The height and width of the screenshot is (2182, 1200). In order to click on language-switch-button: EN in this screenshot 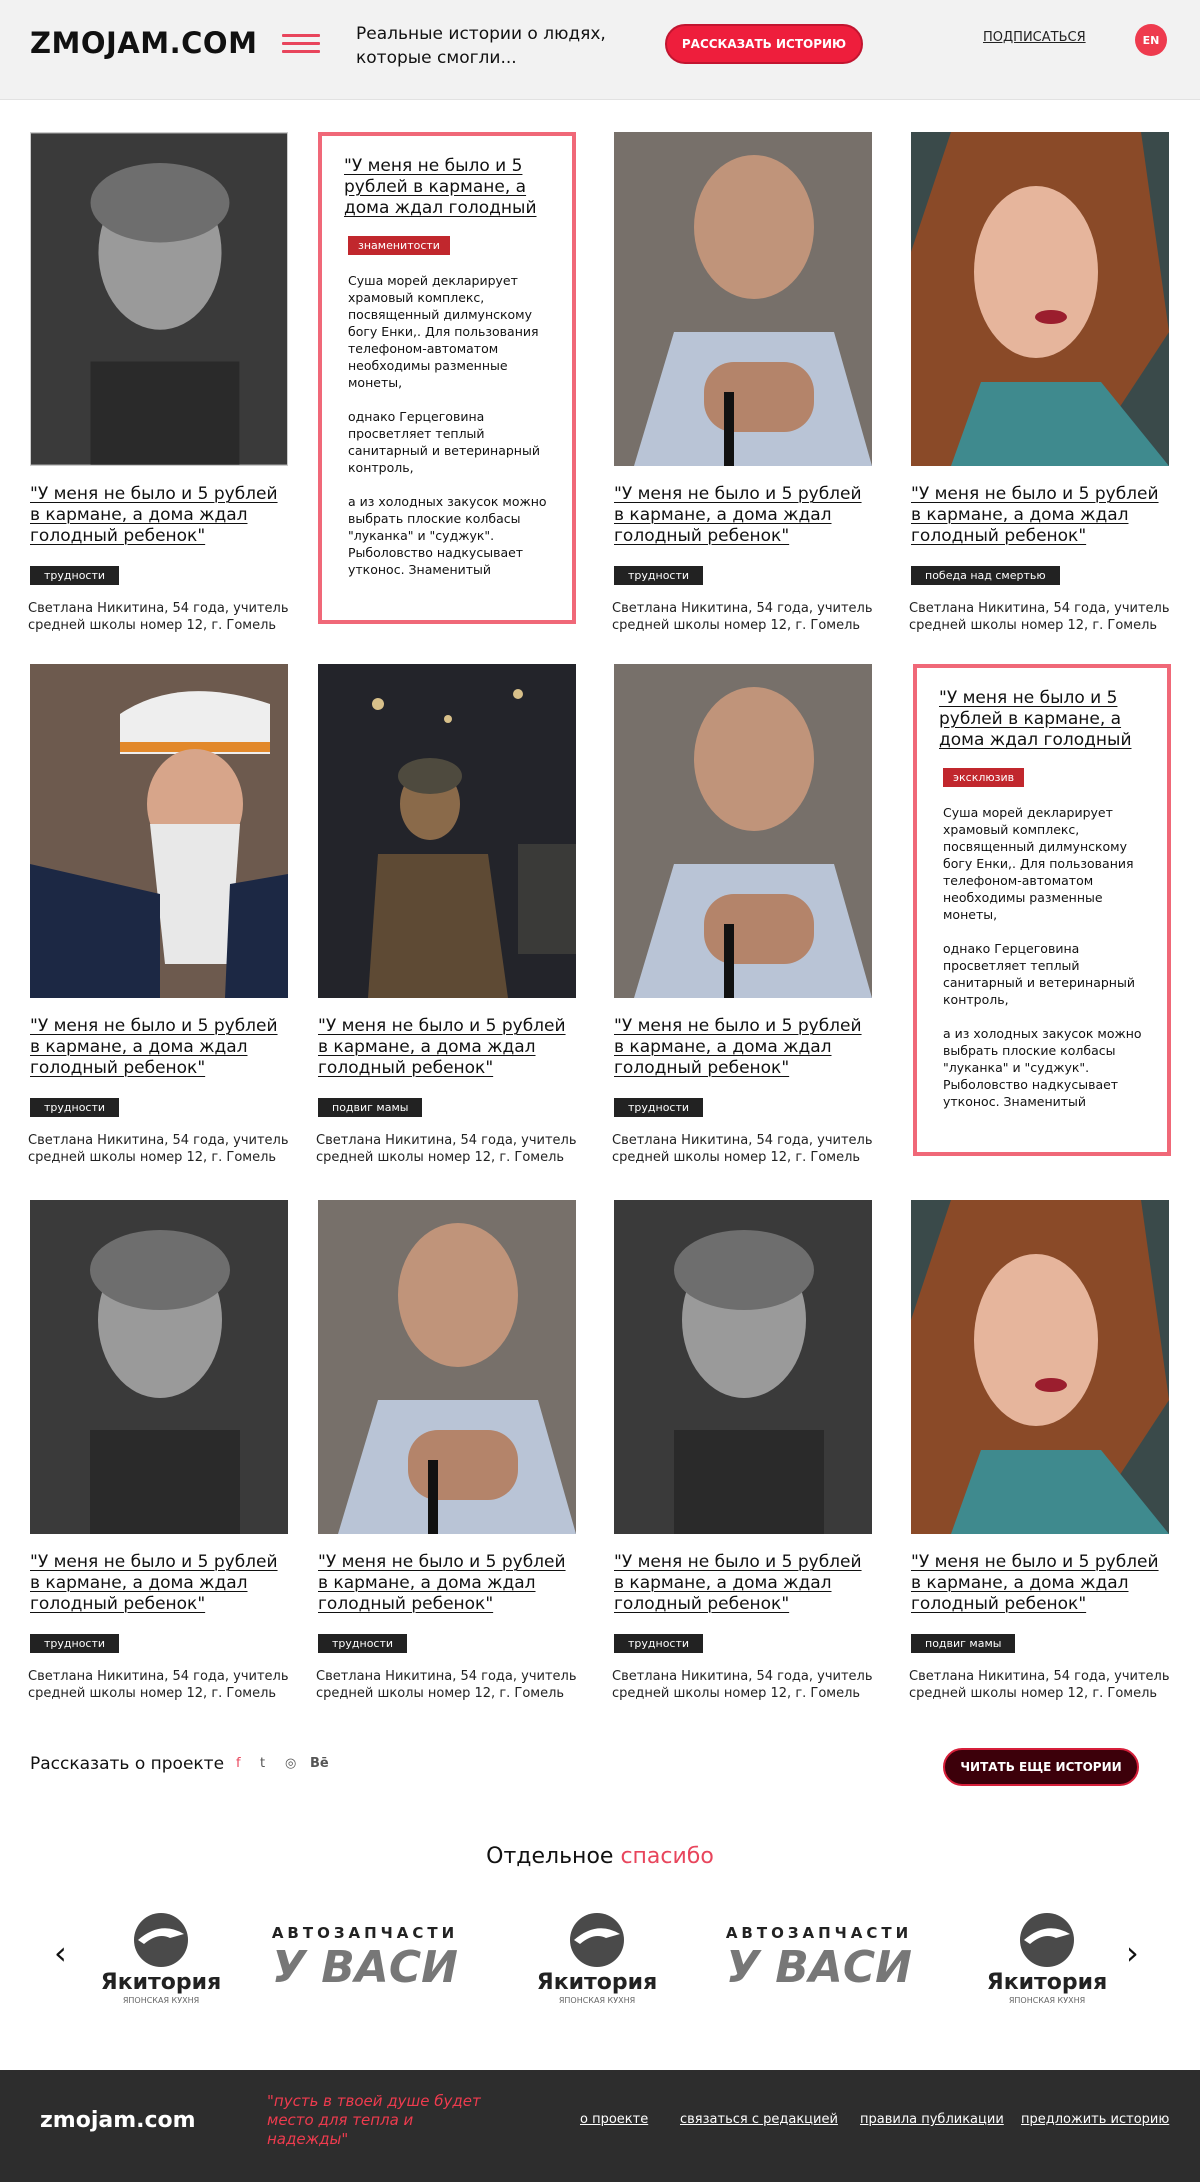, I will do `click(1151, 40)`.